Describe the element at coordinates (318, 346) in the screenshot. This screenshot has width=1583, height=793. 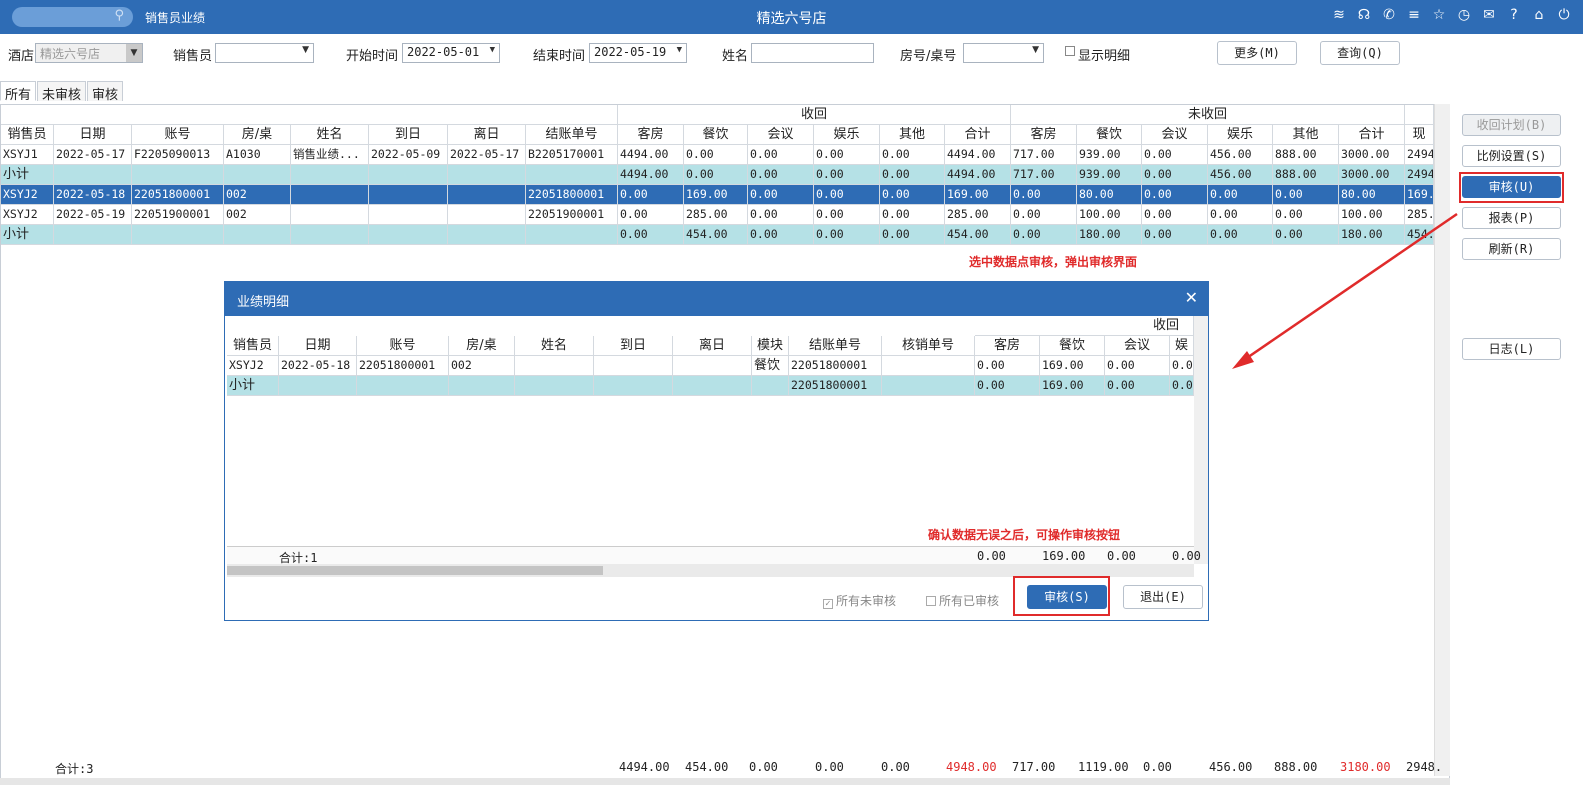
I see `dialog-column-header: 日期` at that location.